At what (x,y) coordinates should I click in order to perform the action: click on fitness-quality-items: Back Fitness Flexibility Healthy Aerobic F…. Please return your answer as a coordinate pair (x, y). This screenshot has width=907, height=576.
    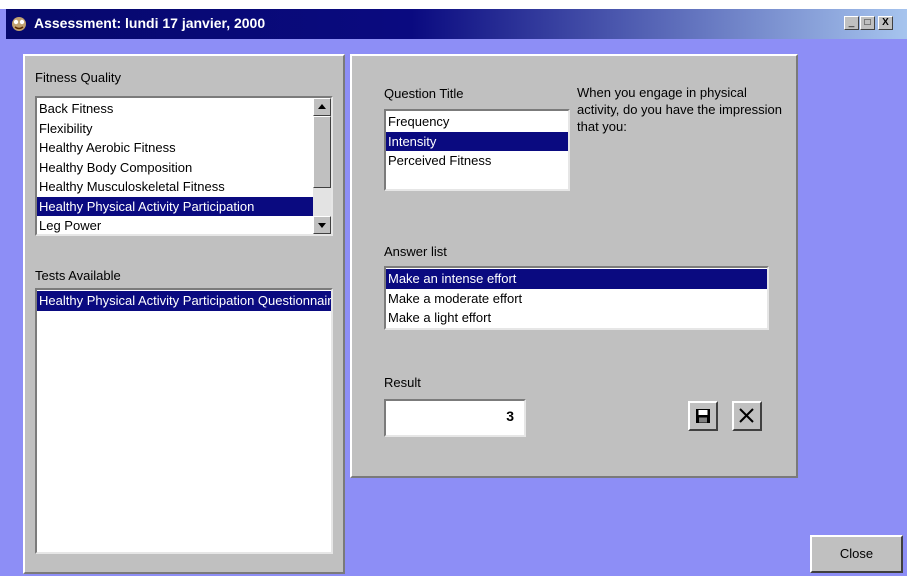
    Looking at the image, I should click on (184, 166).